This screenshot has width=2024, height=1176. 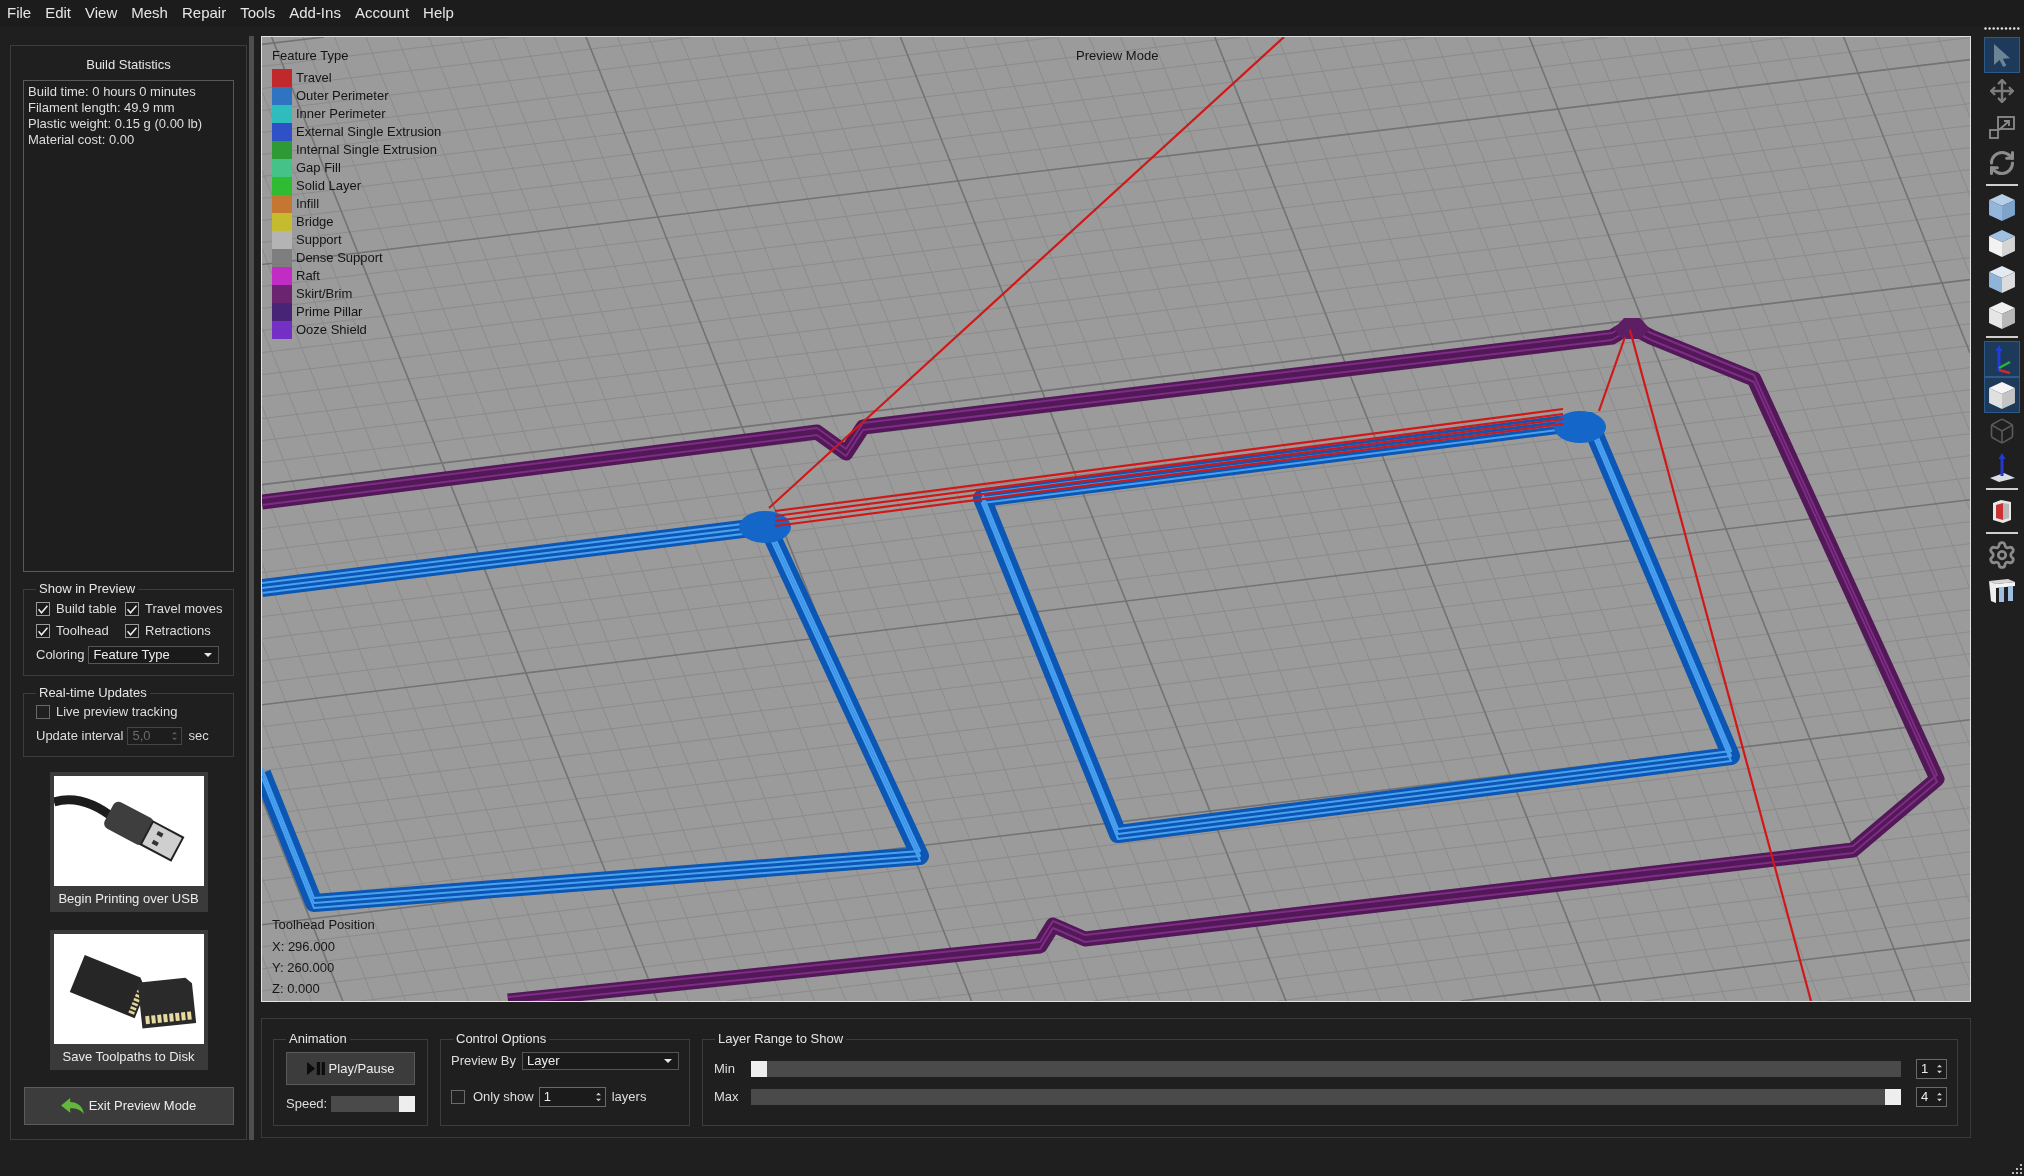 What do you see at coordinates (2002, 163) in the screenshot?
I see `rotate-arrows-icon` at bounding box center [2002, 163].